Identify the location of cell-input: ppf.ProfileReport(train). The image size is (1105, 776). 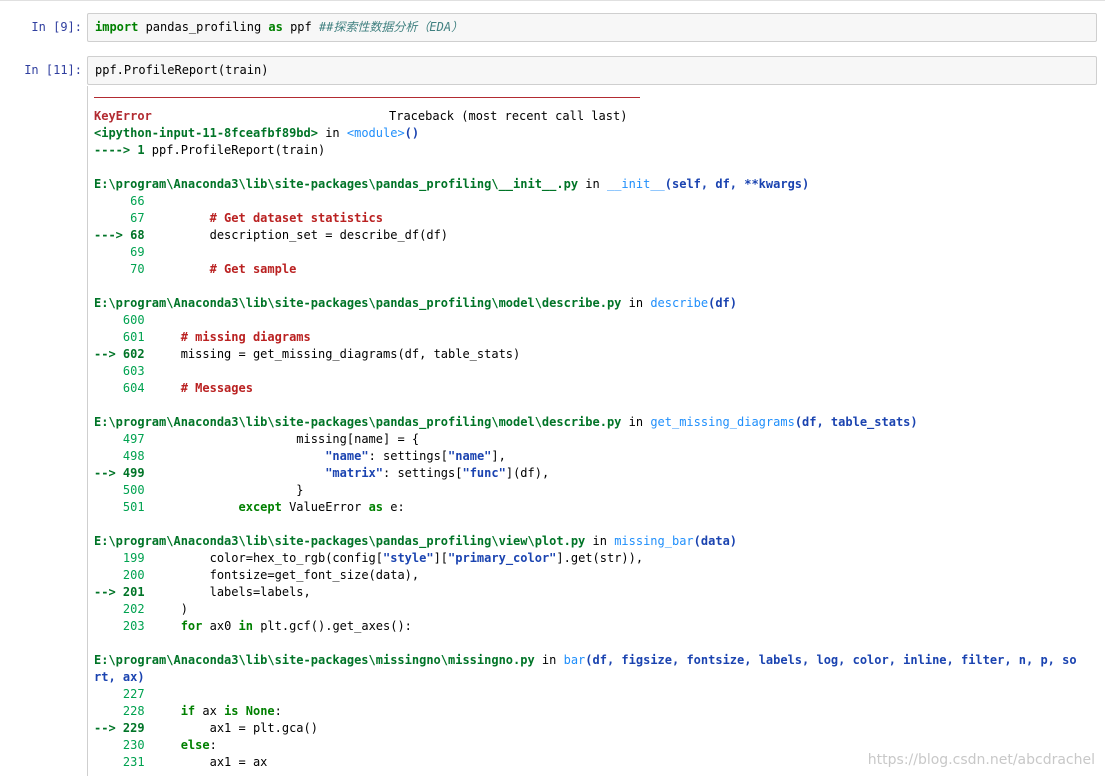
(592, 70).